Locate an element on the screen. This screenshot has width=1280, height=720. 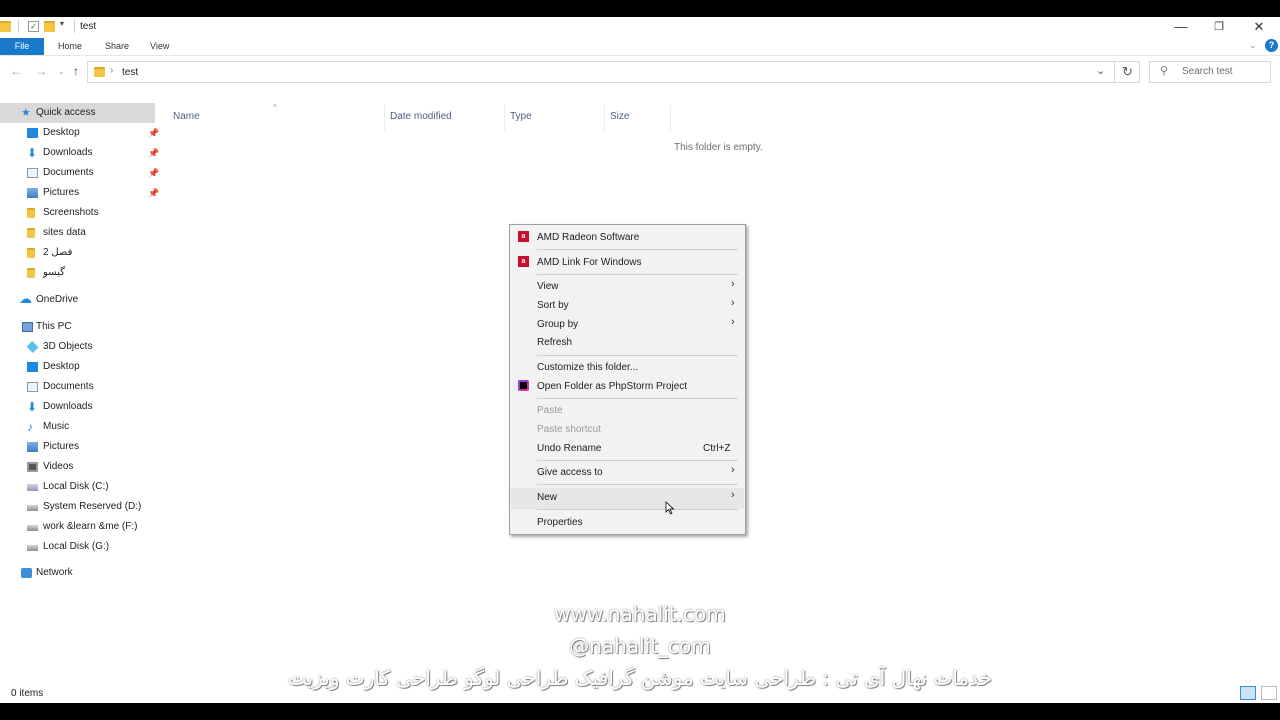
close-button: ✕ is located at coordinates (1259, 27).